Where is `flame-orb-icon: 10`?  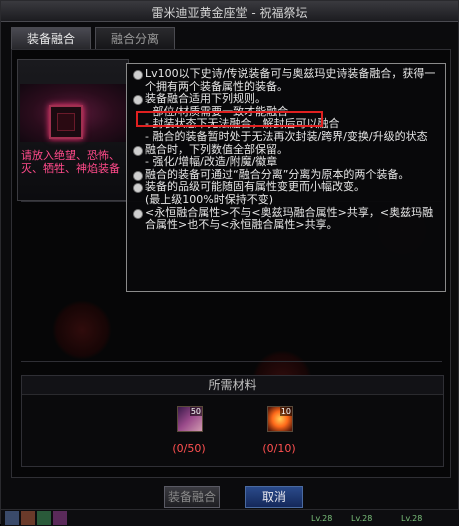
flame-orb-icon: 10 is located at coordinates (280, 419).